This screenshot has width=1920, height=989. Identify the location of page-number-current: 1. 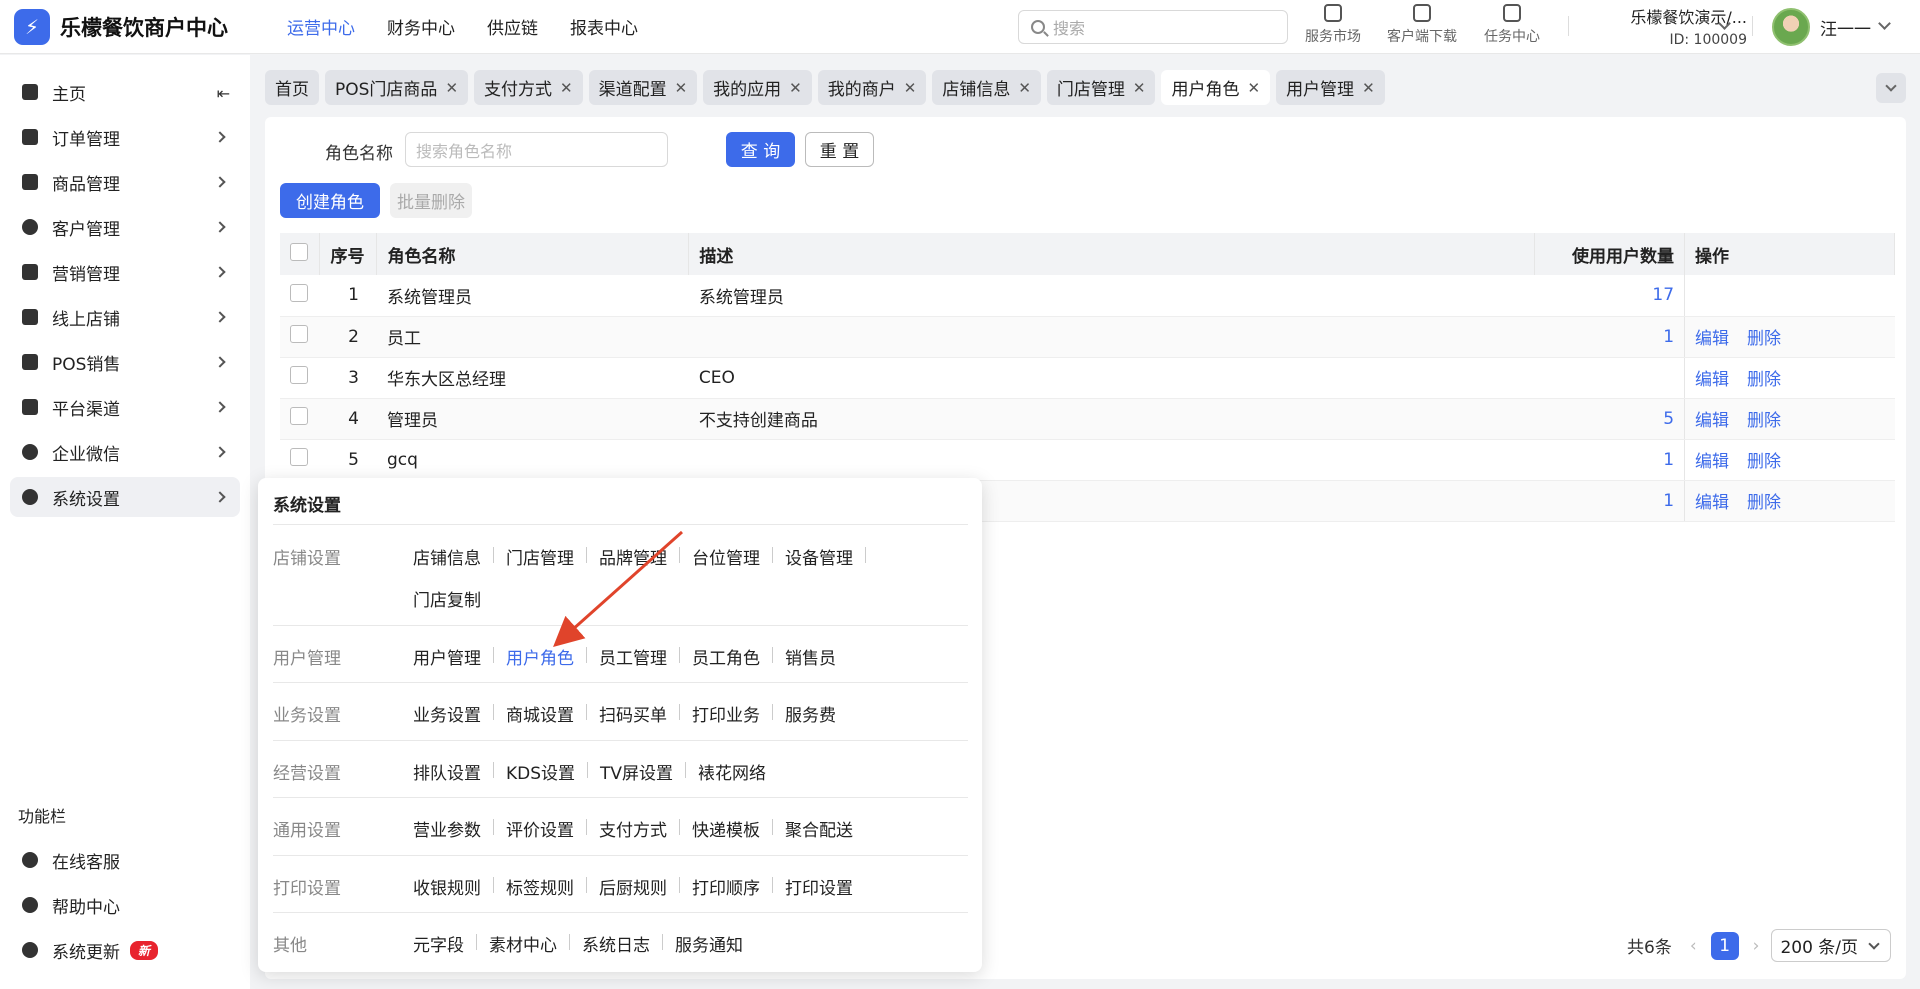
(1724, 945).